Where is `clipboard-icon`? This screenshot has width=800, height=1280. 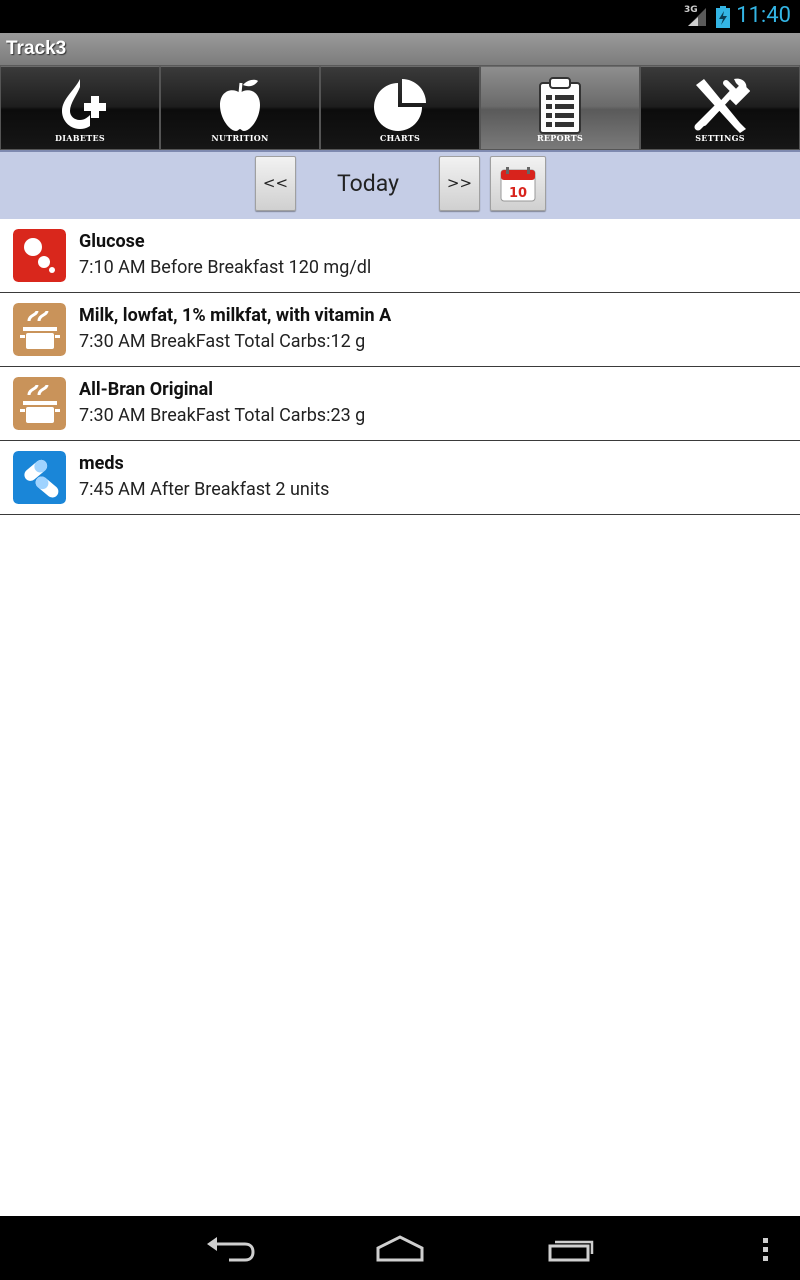 clipboard-icon is located at coordinates (560, 105).